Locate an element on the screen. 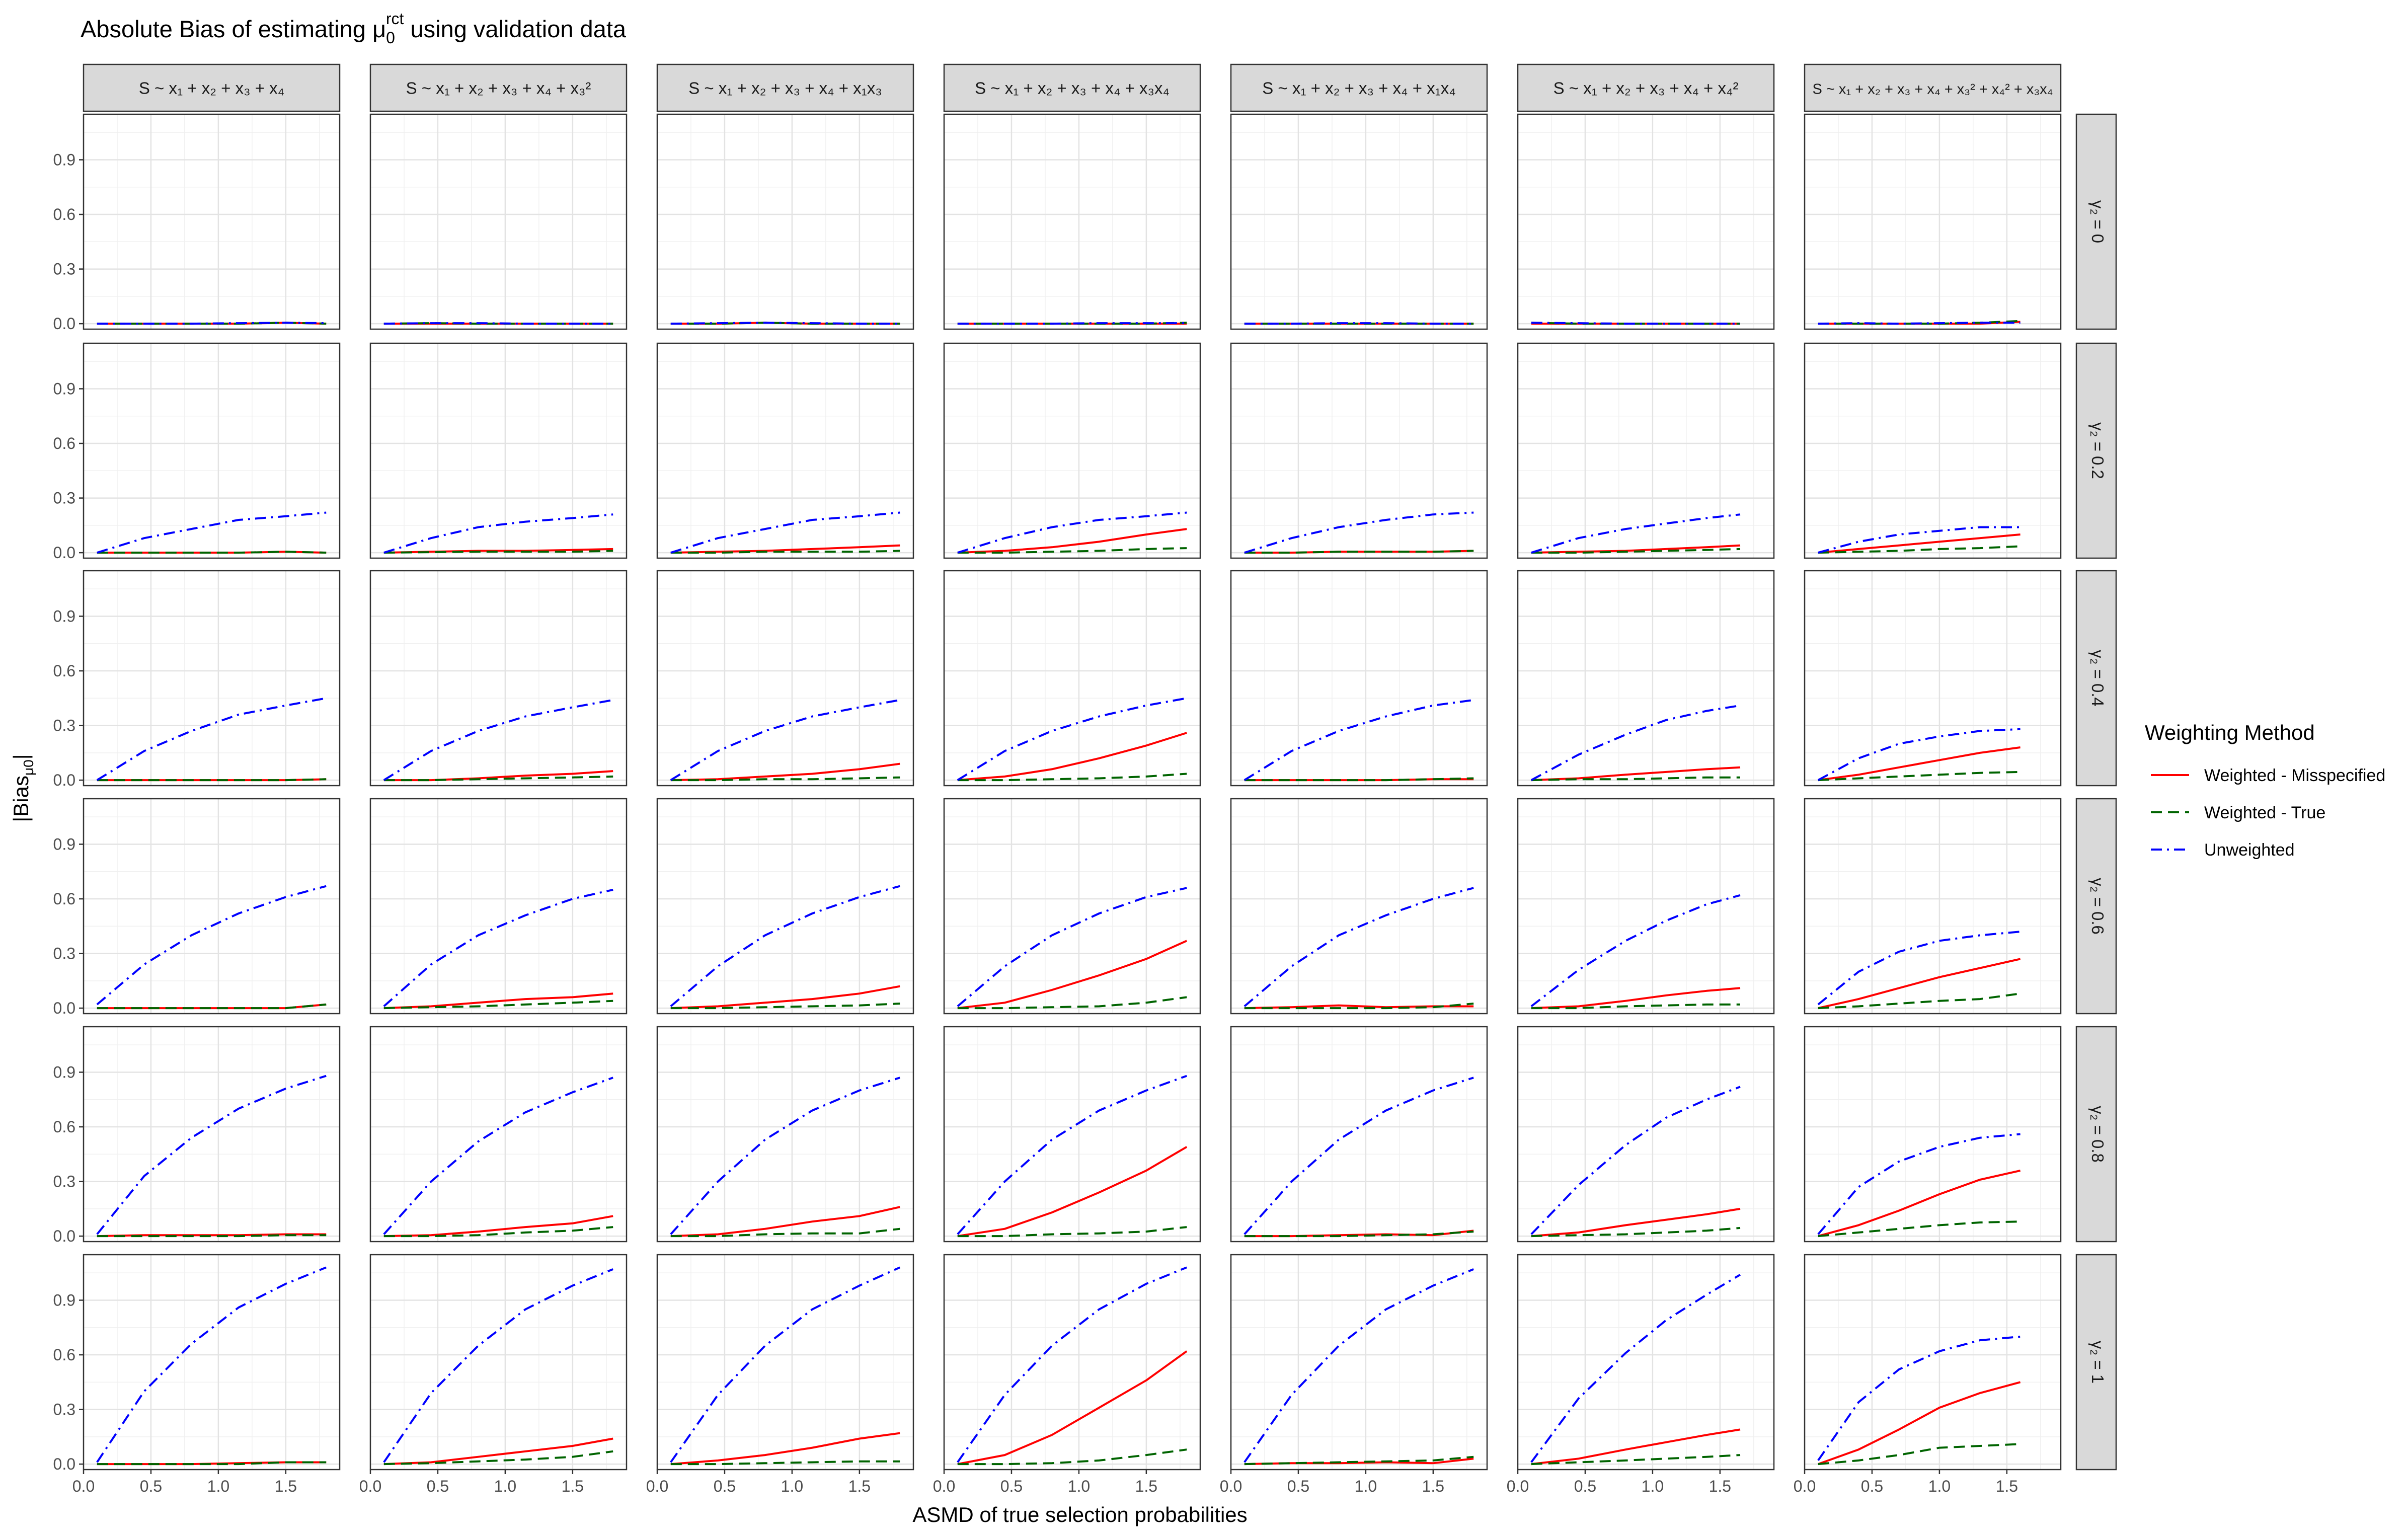 This screenshot has width=2408, height=1535. panel-r6-c4: 0.0 0.5 1.0 1.5 is located at coordinates (1067, 1374).